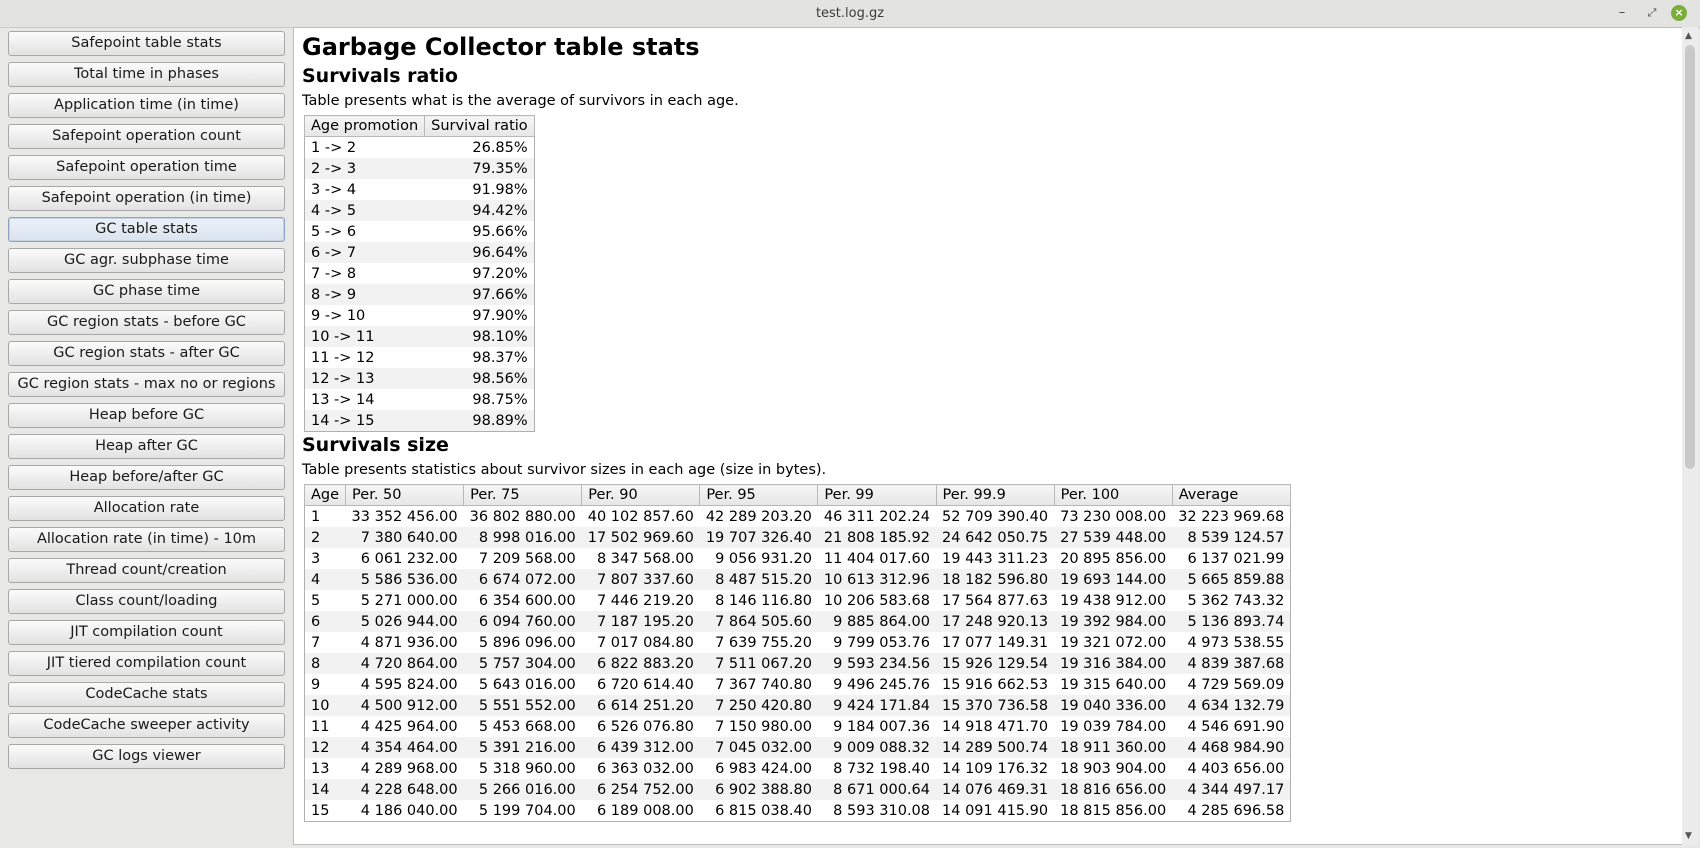 This screenshot has height=848, width=1700. What do you see at coordinates (479, 126) in the screenshot?
I see `column-header: Survival ratio` at bounding box center [479, 126].